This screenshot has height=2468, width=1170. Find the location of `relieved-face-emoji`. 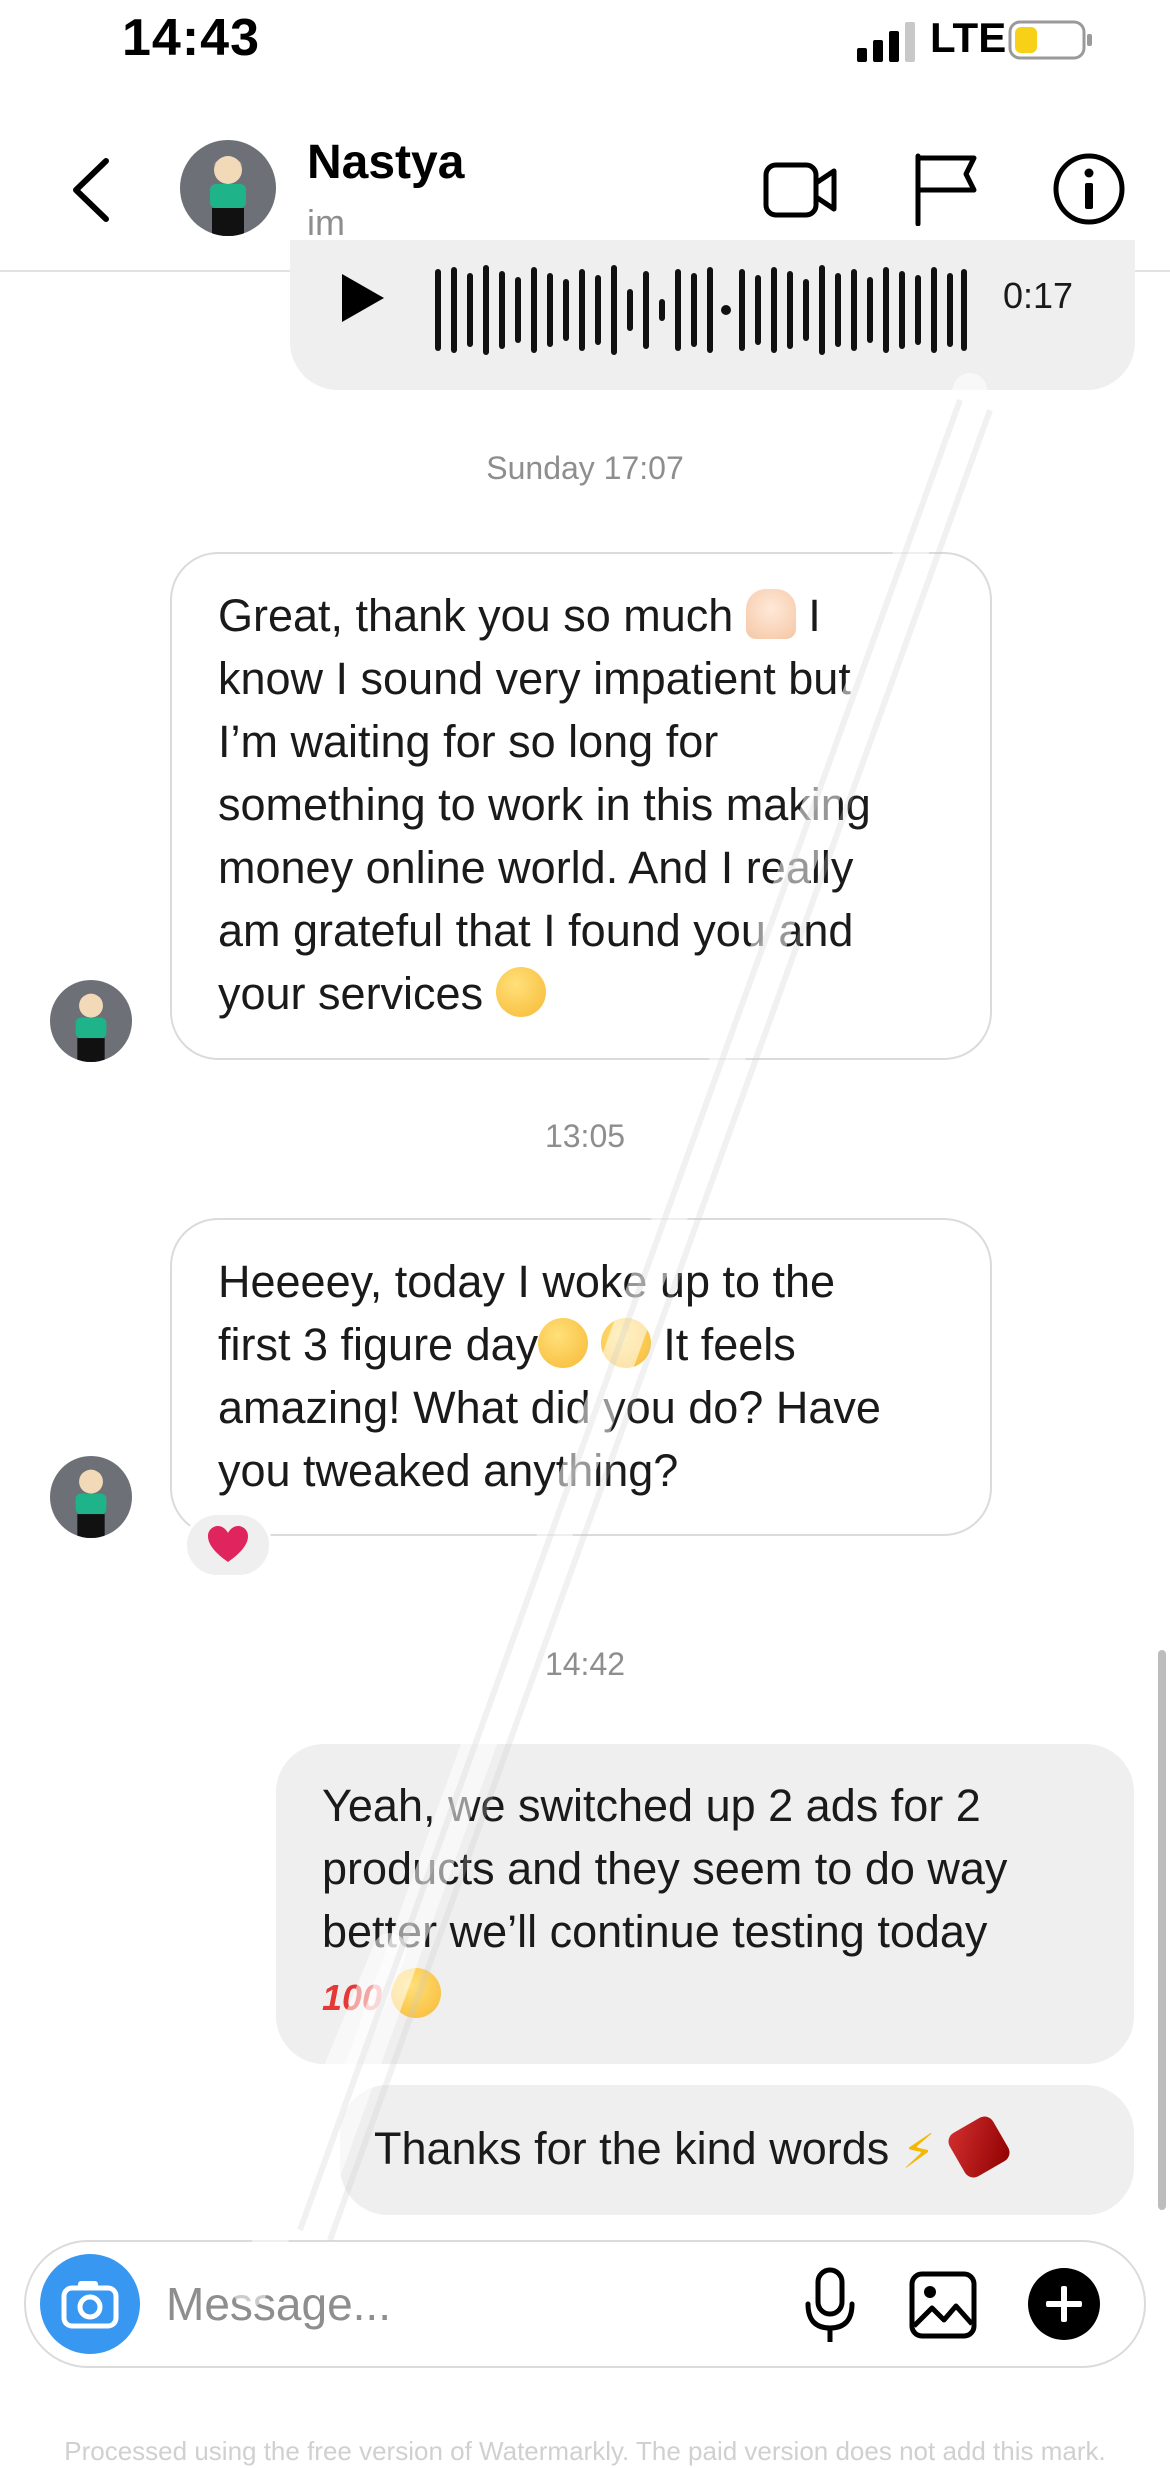

relieved-face-emoji is located at coordinates (415, 1993).